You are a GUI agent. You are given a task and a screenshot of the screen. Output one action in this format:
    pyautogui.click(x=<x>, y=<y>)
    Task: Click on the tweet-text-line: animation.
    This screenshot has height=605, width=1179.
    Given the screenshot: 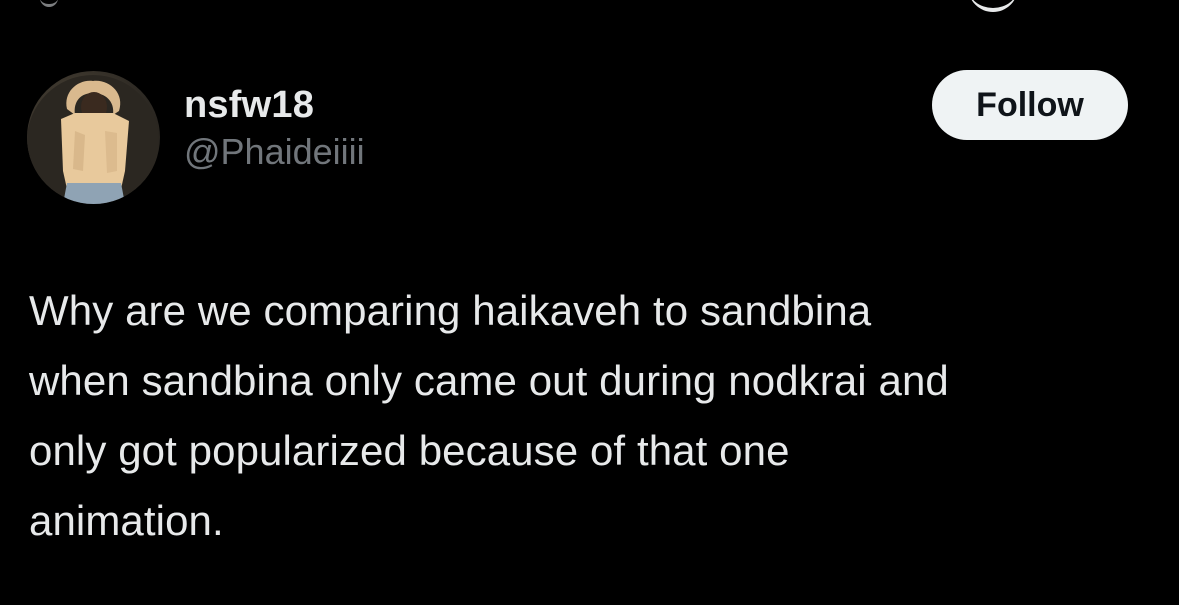 What is the action you would take?
    pyautogui.click(x=126, y=520)
    